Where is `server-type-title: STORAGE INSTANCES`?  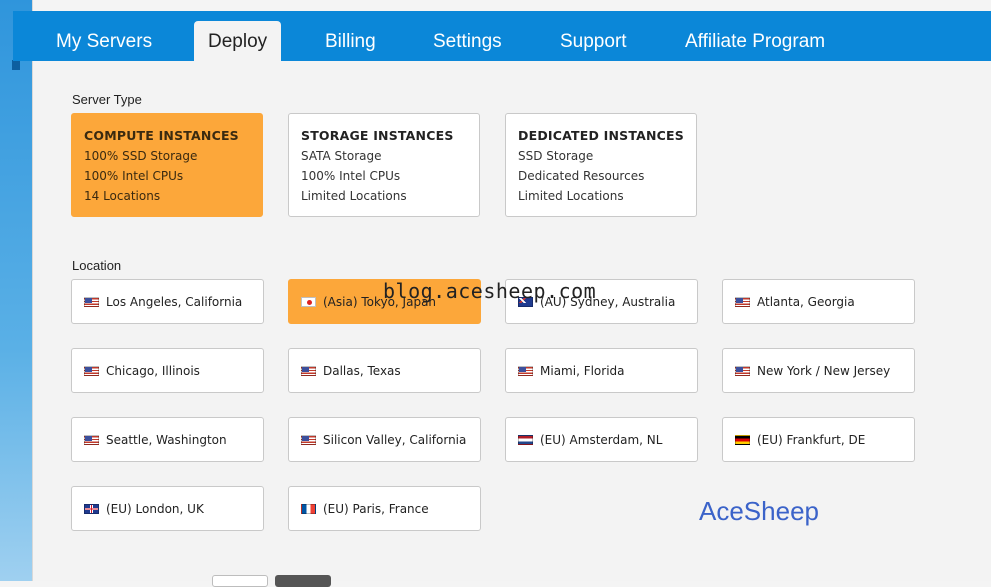
server-type-title: STORAGE INSTANCES is located at coordinates (377, 135).